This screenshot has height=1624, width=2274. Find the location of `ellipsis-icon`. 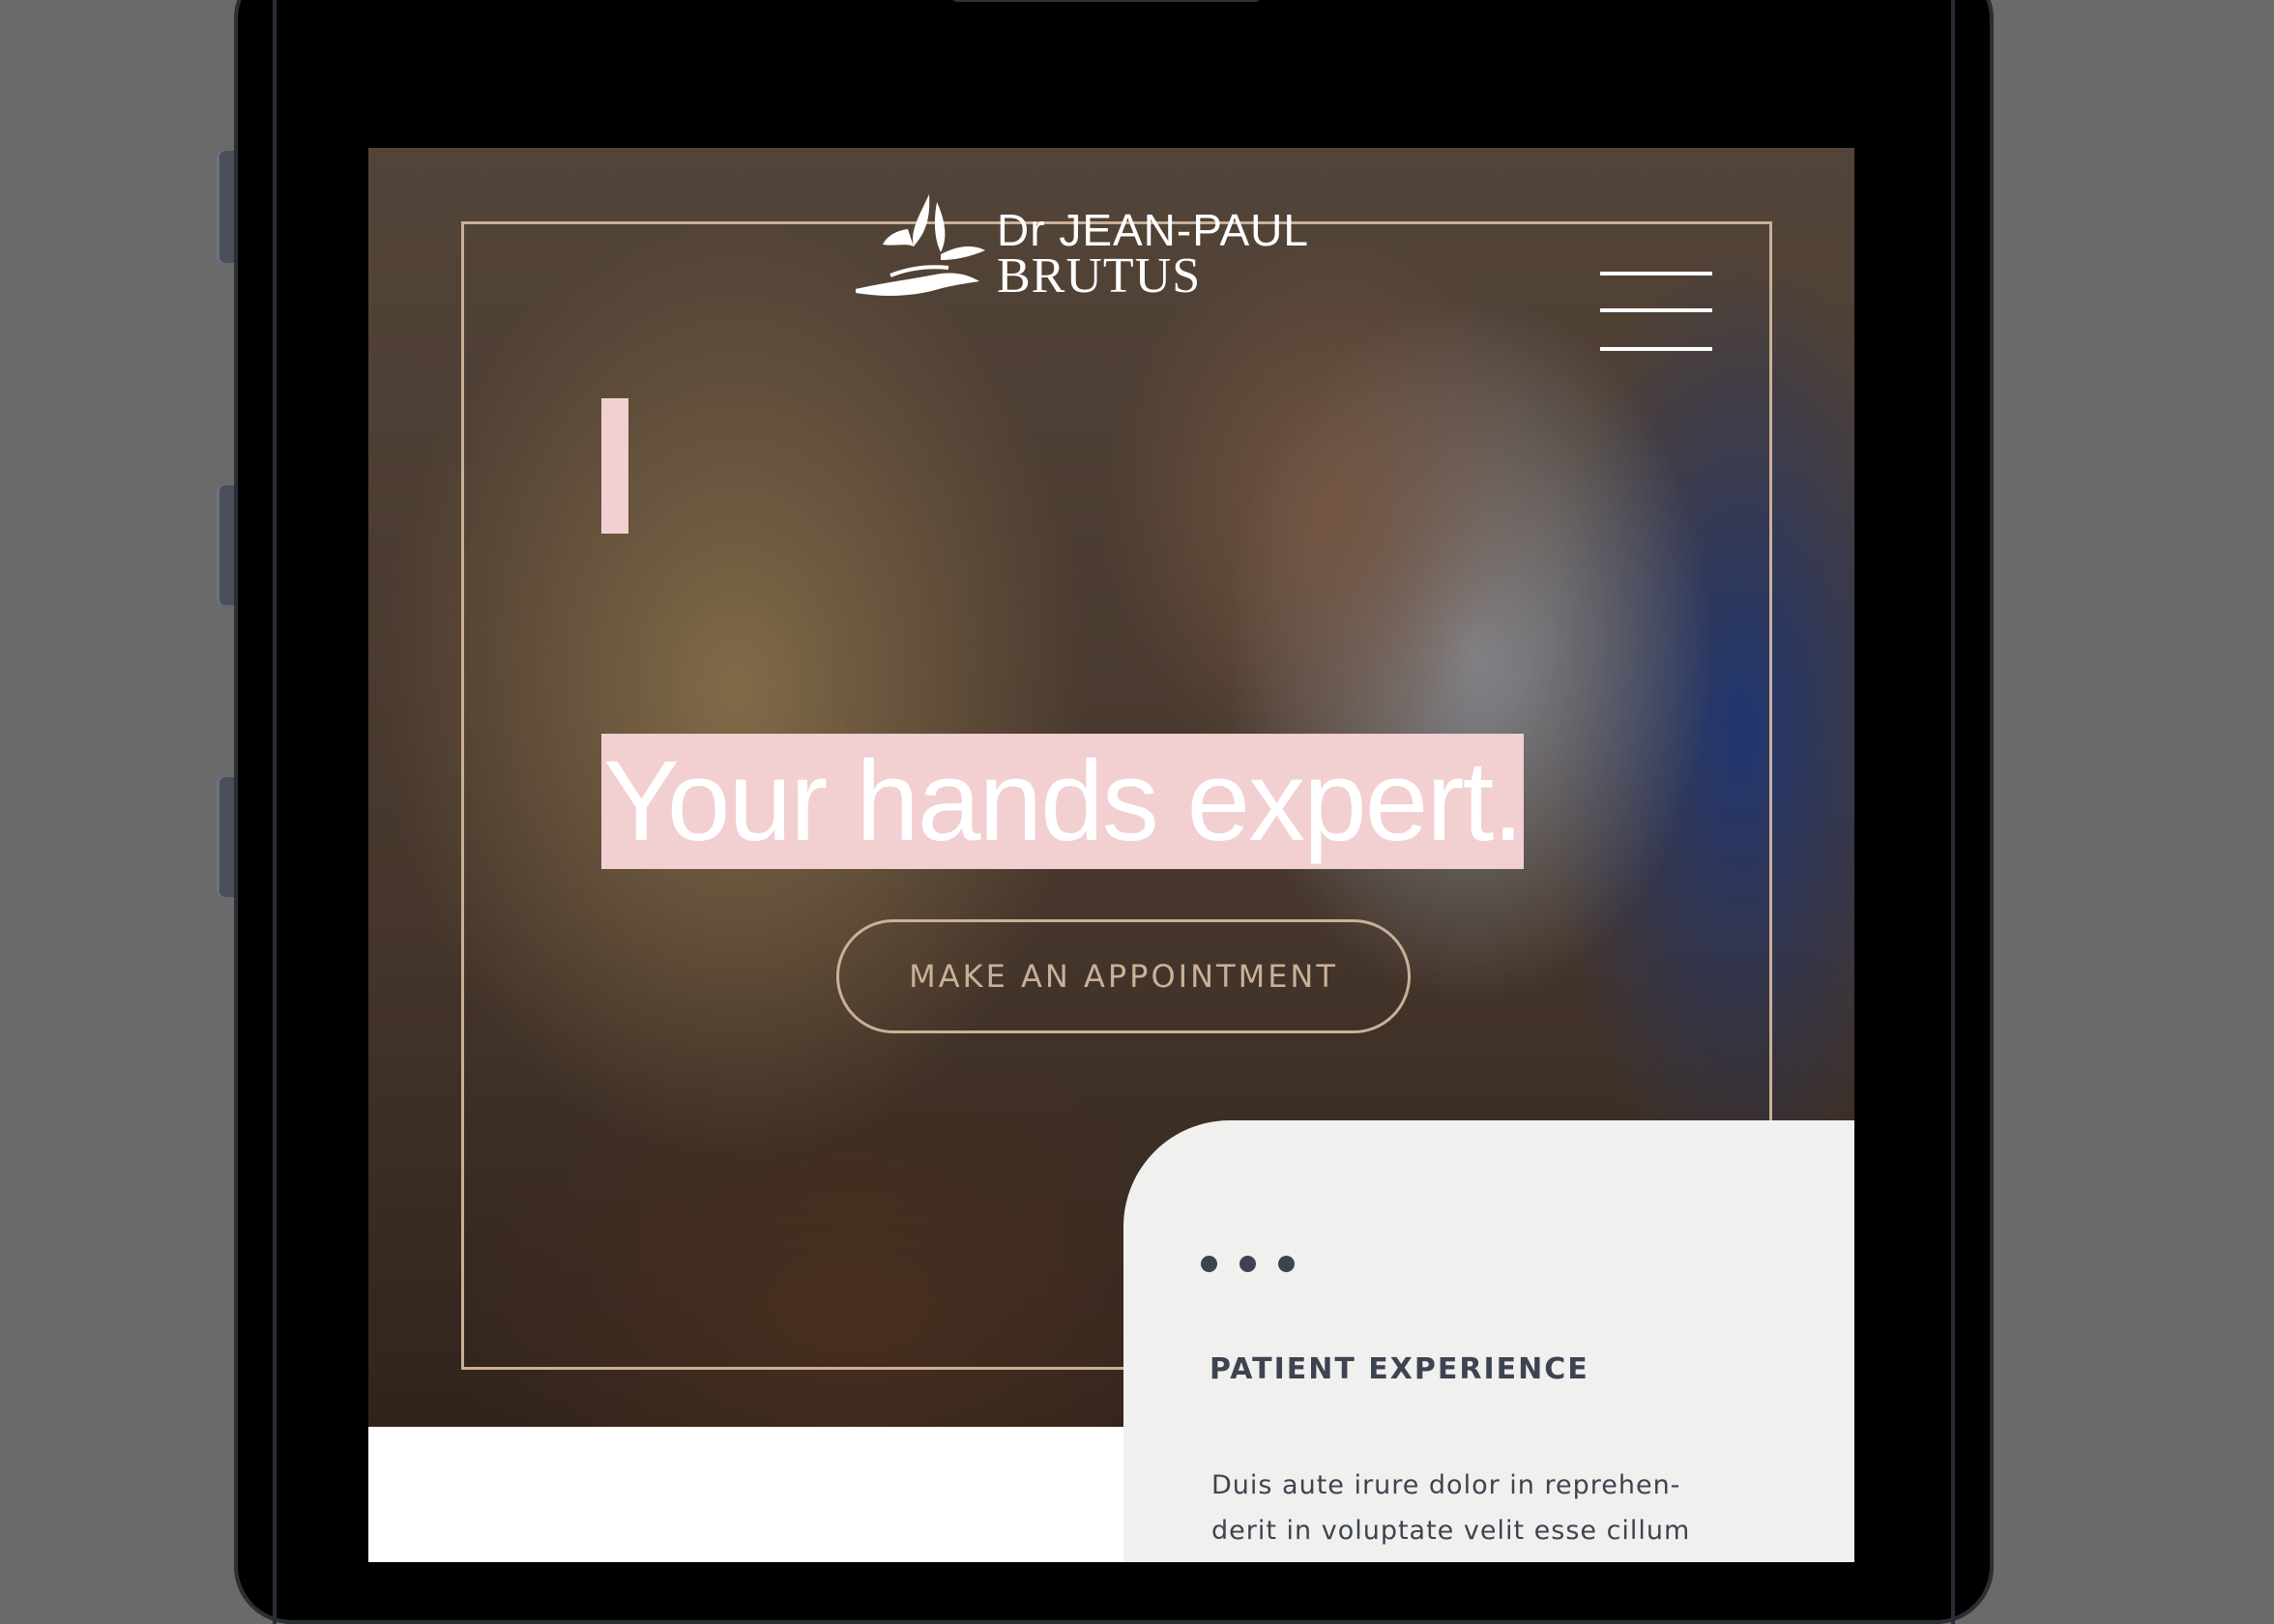

ellipsis-icon is located at coordinates (1259, 1267).